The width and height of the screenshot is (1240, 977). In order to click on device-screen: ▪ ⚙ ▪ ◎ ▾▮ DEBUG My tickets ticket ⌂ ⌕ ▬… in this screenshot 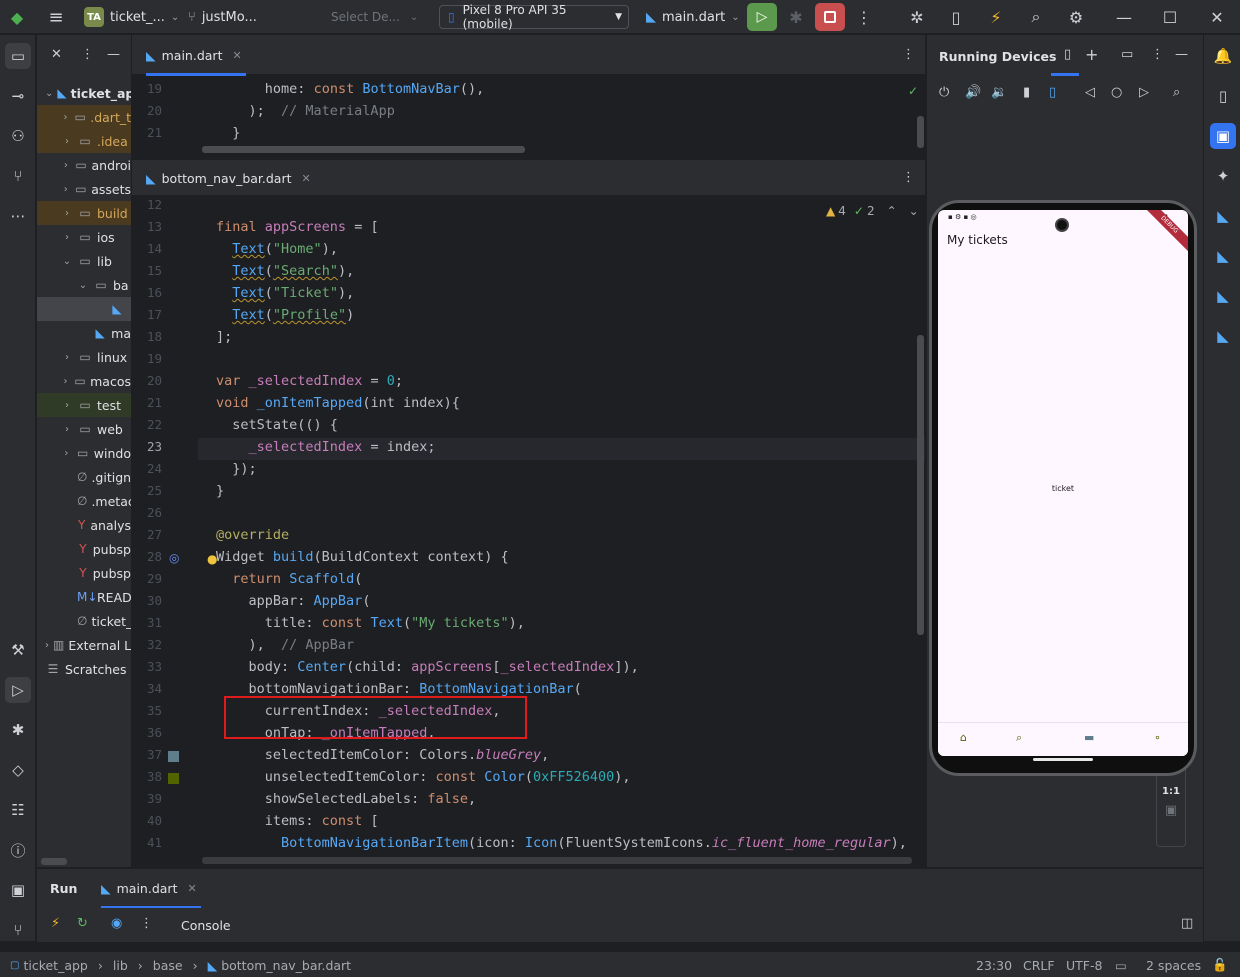, I will do `click(1063, 483)`.